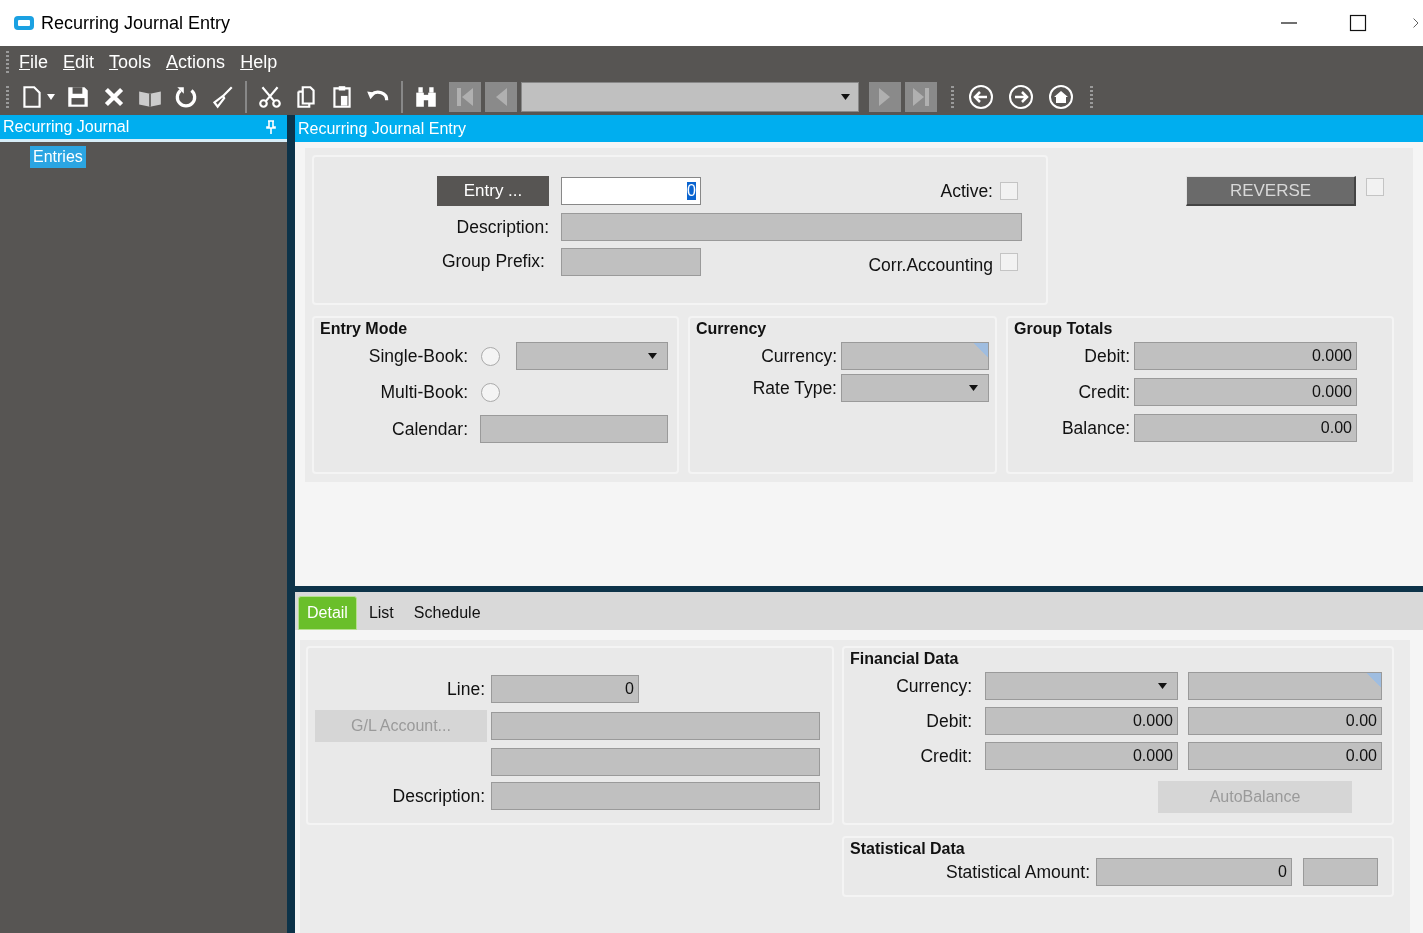 This screenshot has height=933, width=1423. I want to click on field-label: Active:, so click(966, 191).